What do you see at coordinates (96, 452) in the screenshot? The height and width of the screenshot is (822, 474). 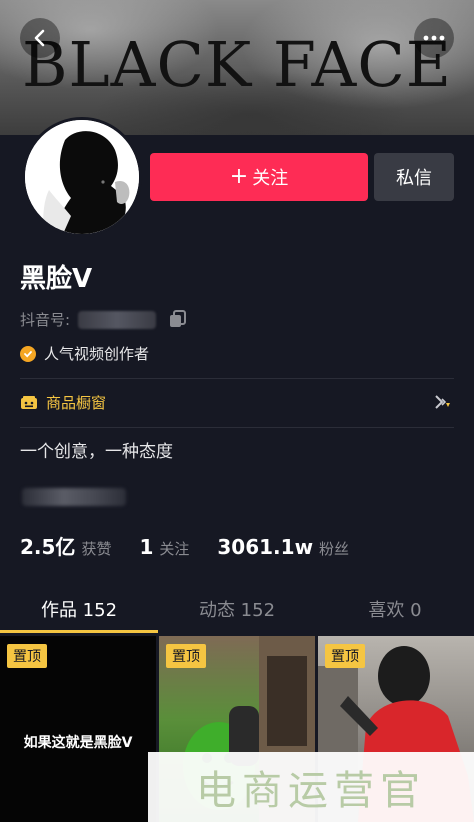 I see `profile-bio: 一个创意，一种态度` at bounding box center [96, 452].